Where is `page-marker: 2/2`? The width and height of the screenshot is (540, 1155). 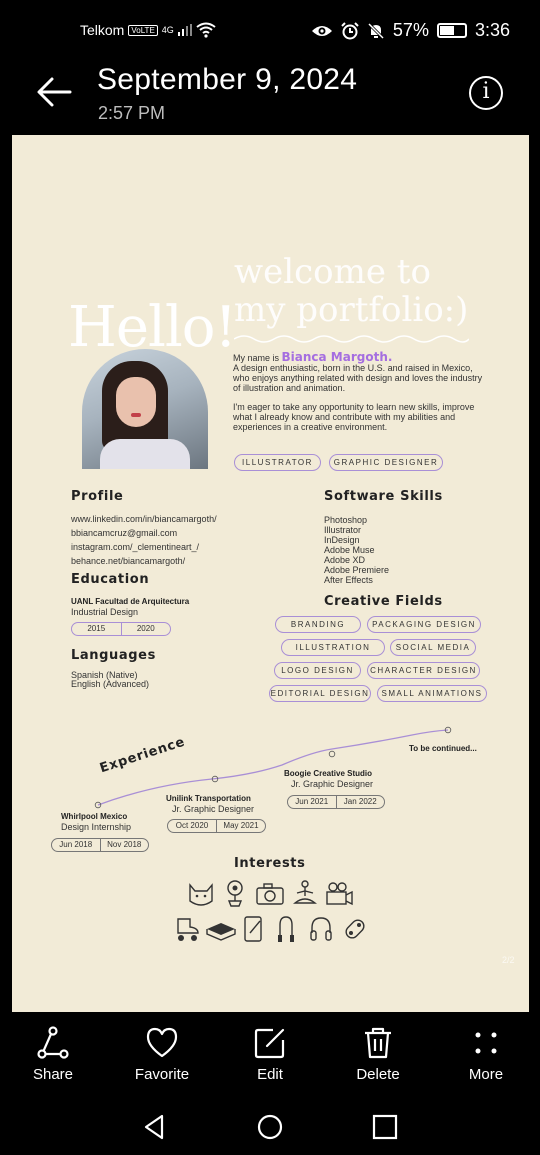
page-marker: 2/2 is located at coordinates (508, 960).